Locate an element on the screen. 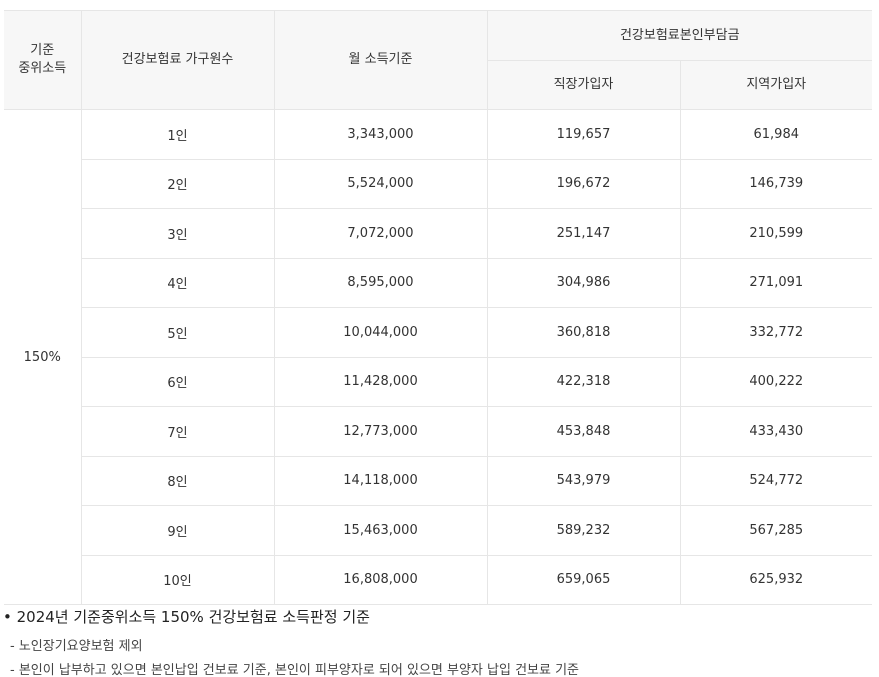 The height and width of the screenshot is (677, 879). cell-employee-premium: 453,848 is located at coordinates (583, 431).